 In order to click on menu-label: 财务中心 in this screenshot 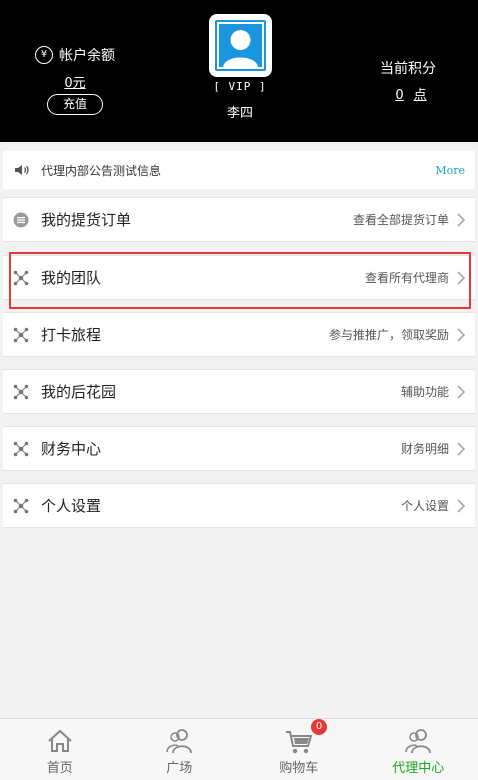, I will do `click(71, 449)`.